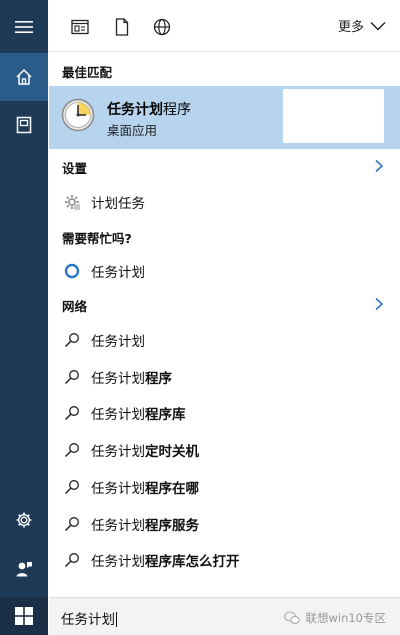 This screenshot has height=635, width=400. Describe the element at coordinates (149, 110) in the screenshot. I see `best-match-title: 任务计划程序` at that location.